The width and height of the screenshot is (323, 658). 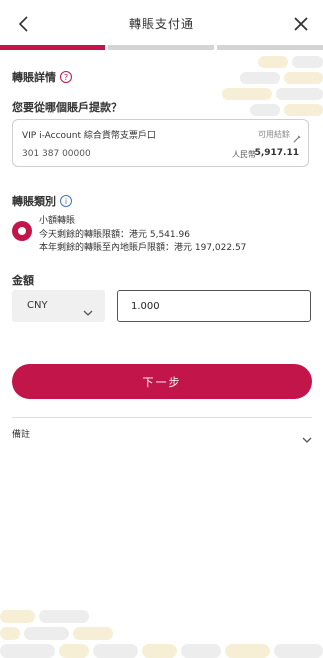 What do you see at coordinates (114, 235) in the screenshot?
I see `today-limit-text: 今天剩餘的轉賬限額：港元 5,541.96` at bounding box center [114, 235].